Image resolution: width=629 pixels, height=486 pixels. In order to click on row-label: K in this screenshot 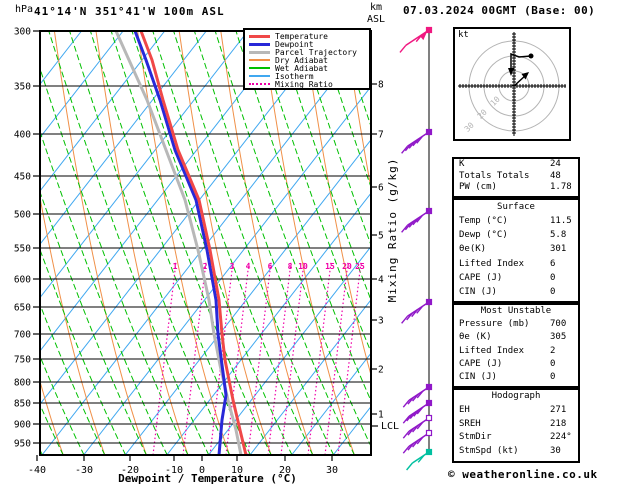, I will do `click(462, 164)`.